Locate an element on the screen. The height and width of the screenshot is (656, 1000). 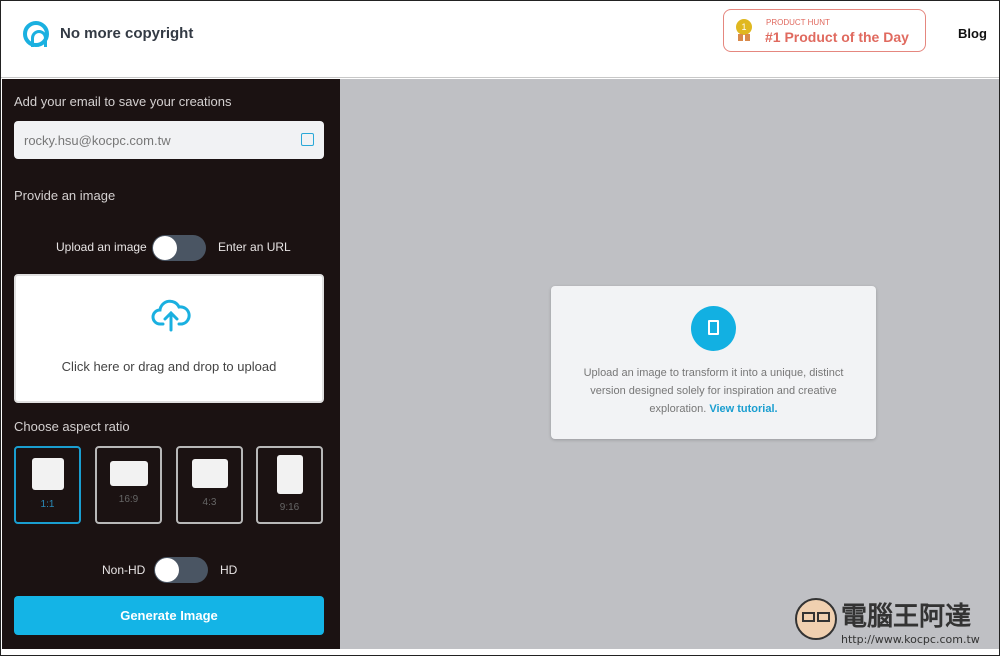
email-value: rocky.hsu@kocpc.com.tw is located at coordinates (97, 140).